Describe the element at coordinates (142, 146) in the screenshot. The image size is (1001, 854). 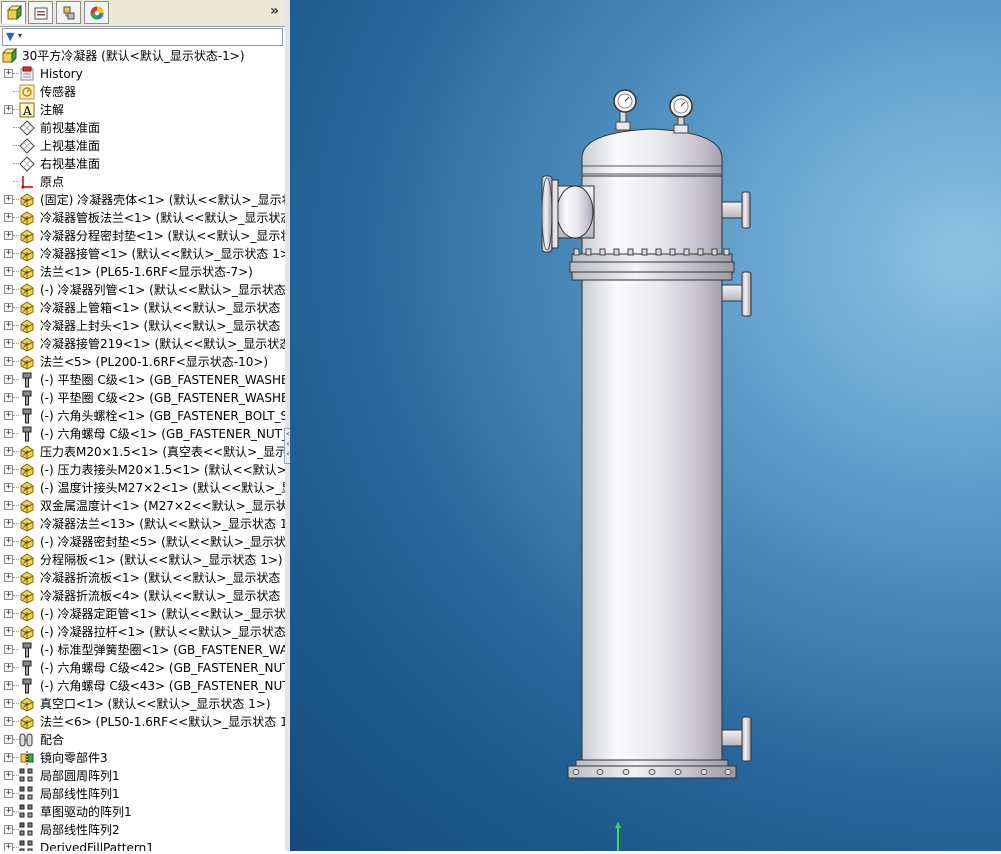
I see `tree-item: 上视基准面` at that location.